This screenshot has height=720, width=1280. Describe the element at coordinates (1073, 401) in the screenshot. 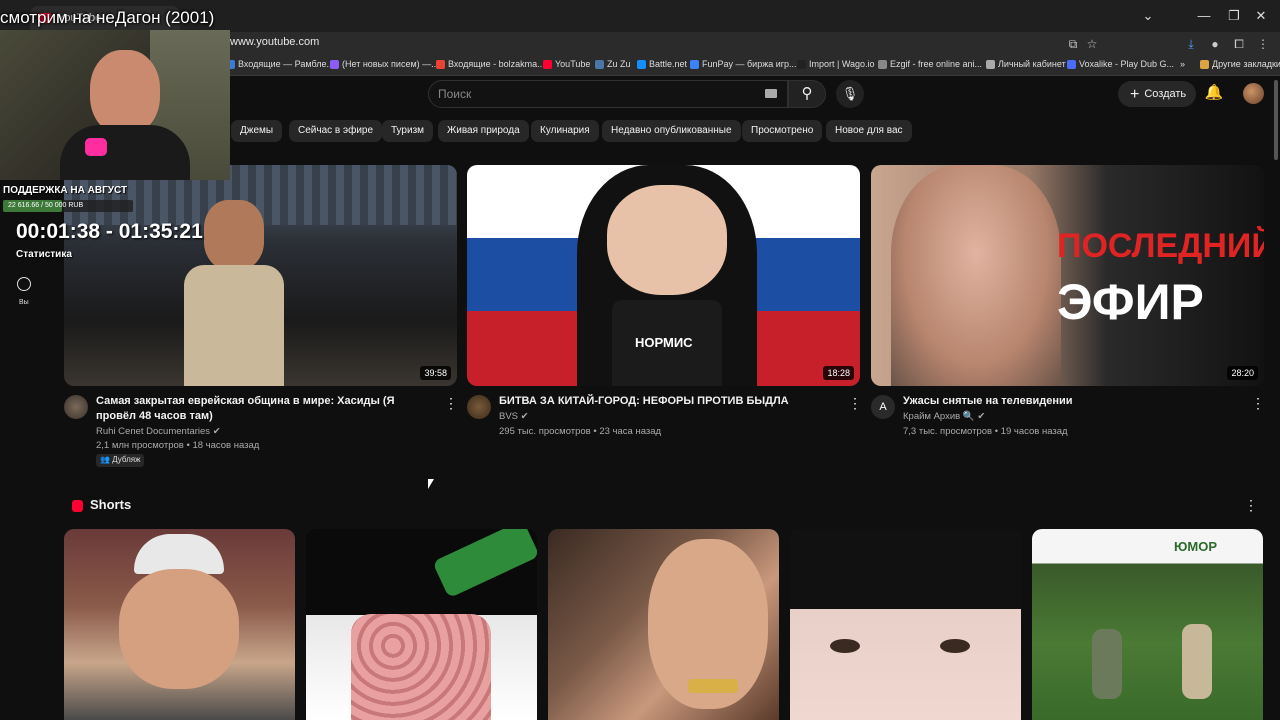

I see `video-title: Ужасы снятые на телевидении` at that location.